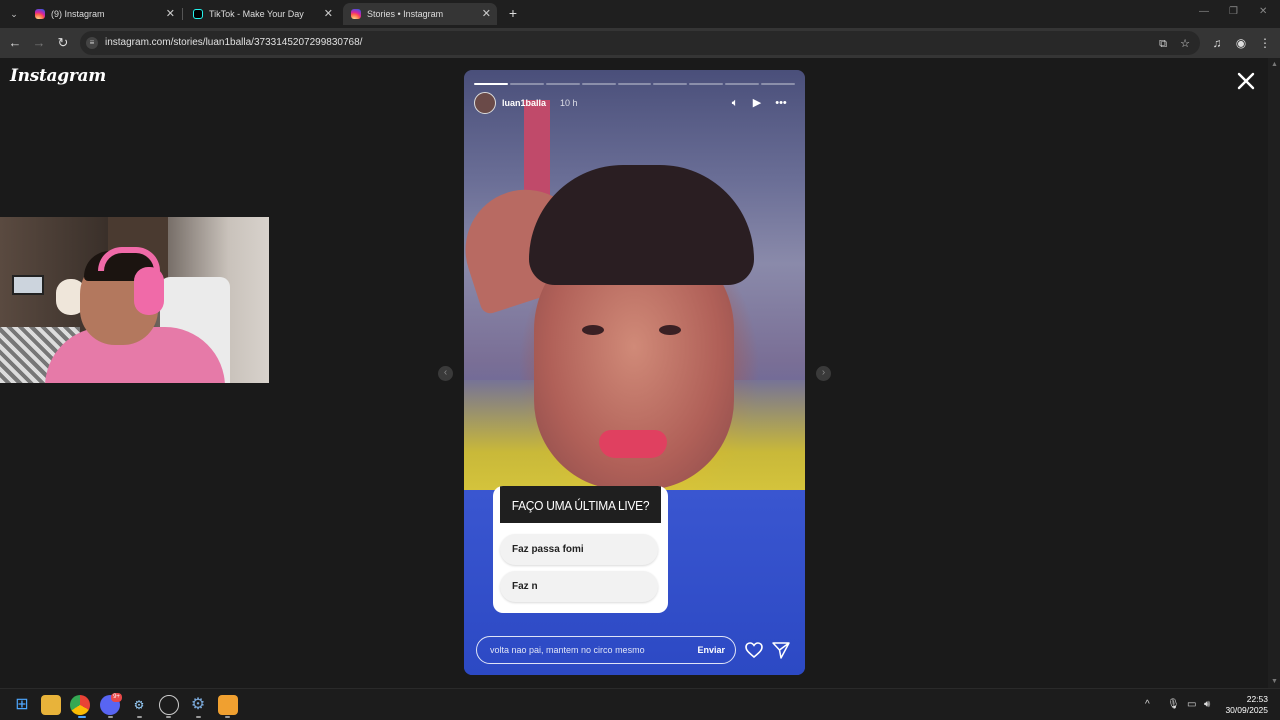 The width and height of the screenshot is (1280, 720). What do you see at coordinates (58, 76) in the screenshot?
I see `instagram-logo: Instagram` at bounding box center [58, 76].